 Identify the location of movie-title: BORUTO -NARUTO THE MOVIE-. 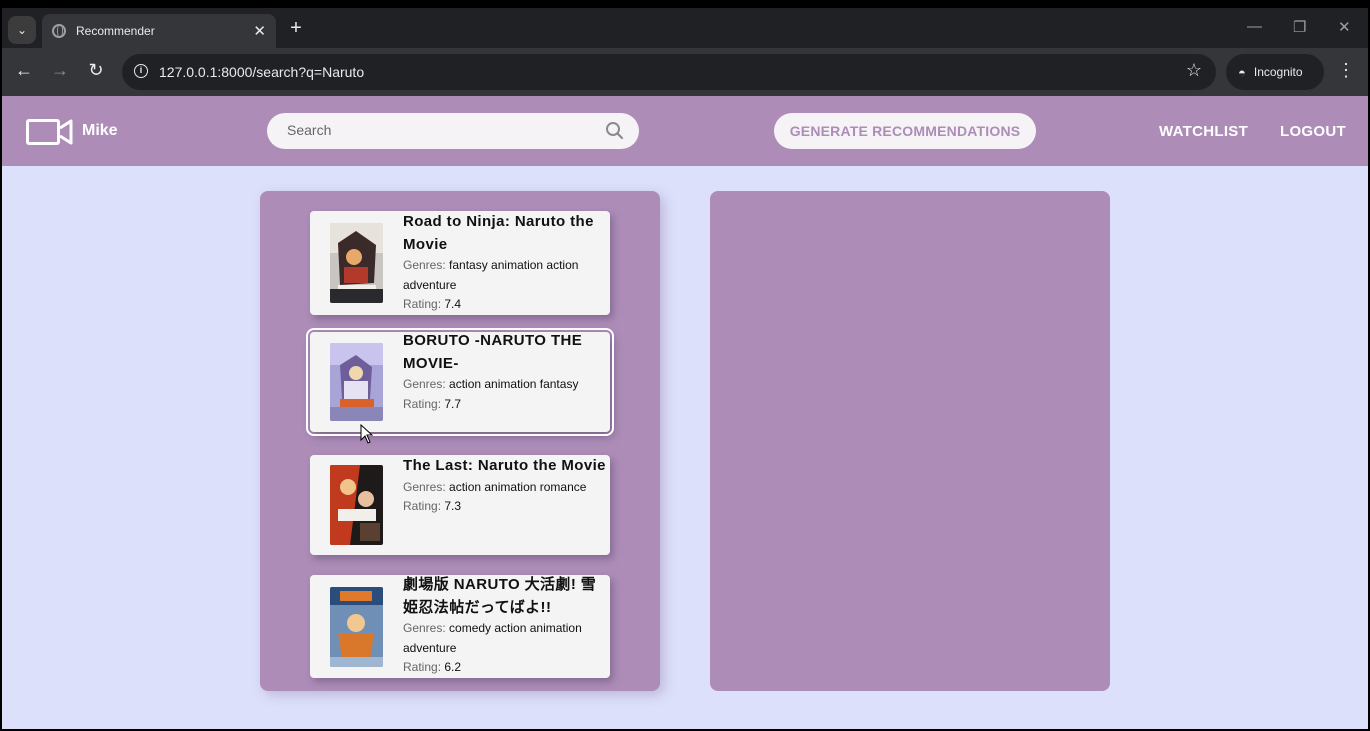
(505, 352).